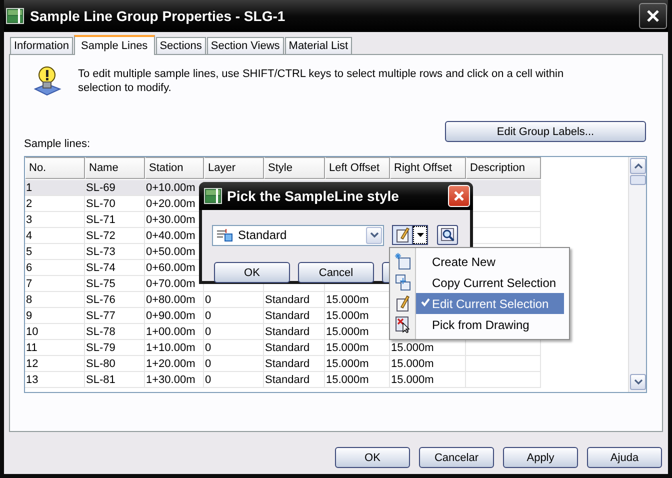  What do you see at coordinates (403, 235) in the screenshot?
I see `edit-icon` at bounding box center [403, 235].